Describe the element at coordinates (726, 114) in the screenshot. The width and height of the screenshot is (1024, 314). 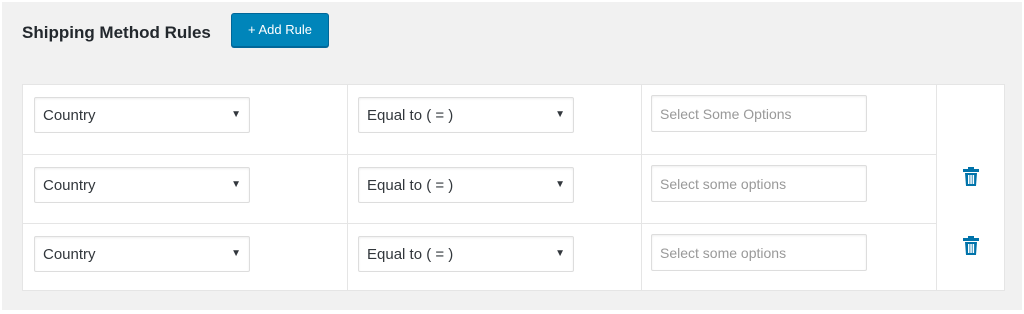
I see `value-multiselect-placeholder: Select Some Options` at that location.